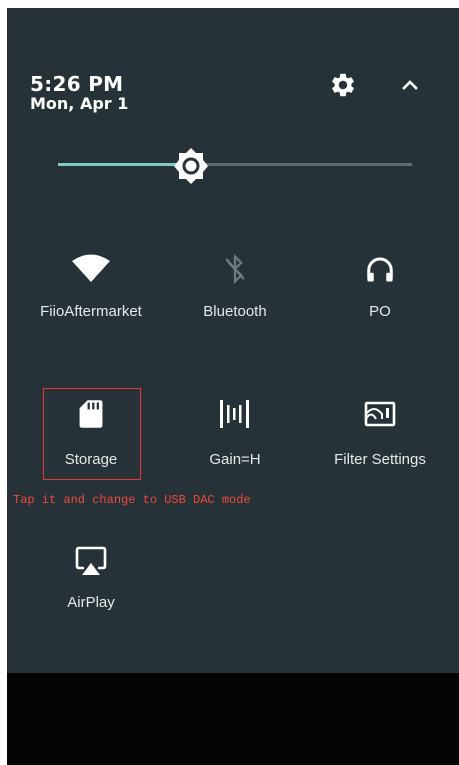  I want to click on tile-po: PO, so click(380, 287).